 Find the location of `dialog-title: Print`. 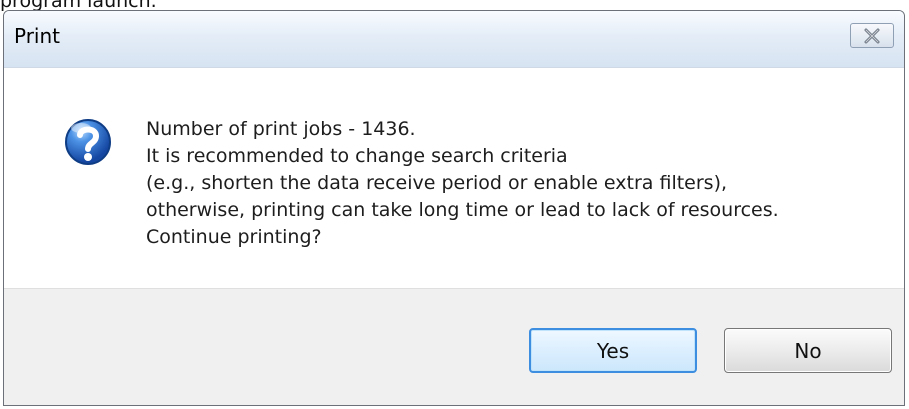

dialog-title: Print is located at coordinates (37, 36).